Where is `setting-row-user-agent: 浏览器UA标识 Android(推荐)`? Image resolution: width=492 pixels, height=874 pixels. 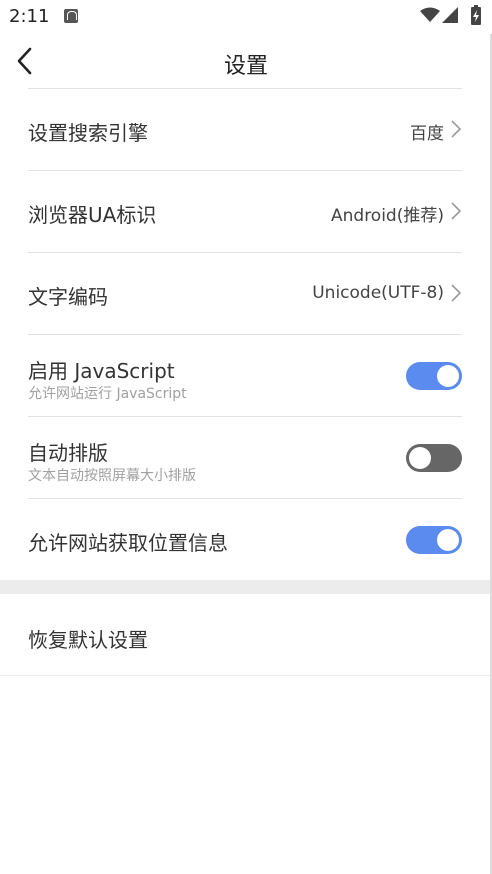 setting-row-user-agent: 浏览器UA标识 Android(推荐) is located at coordinates (245, 211).